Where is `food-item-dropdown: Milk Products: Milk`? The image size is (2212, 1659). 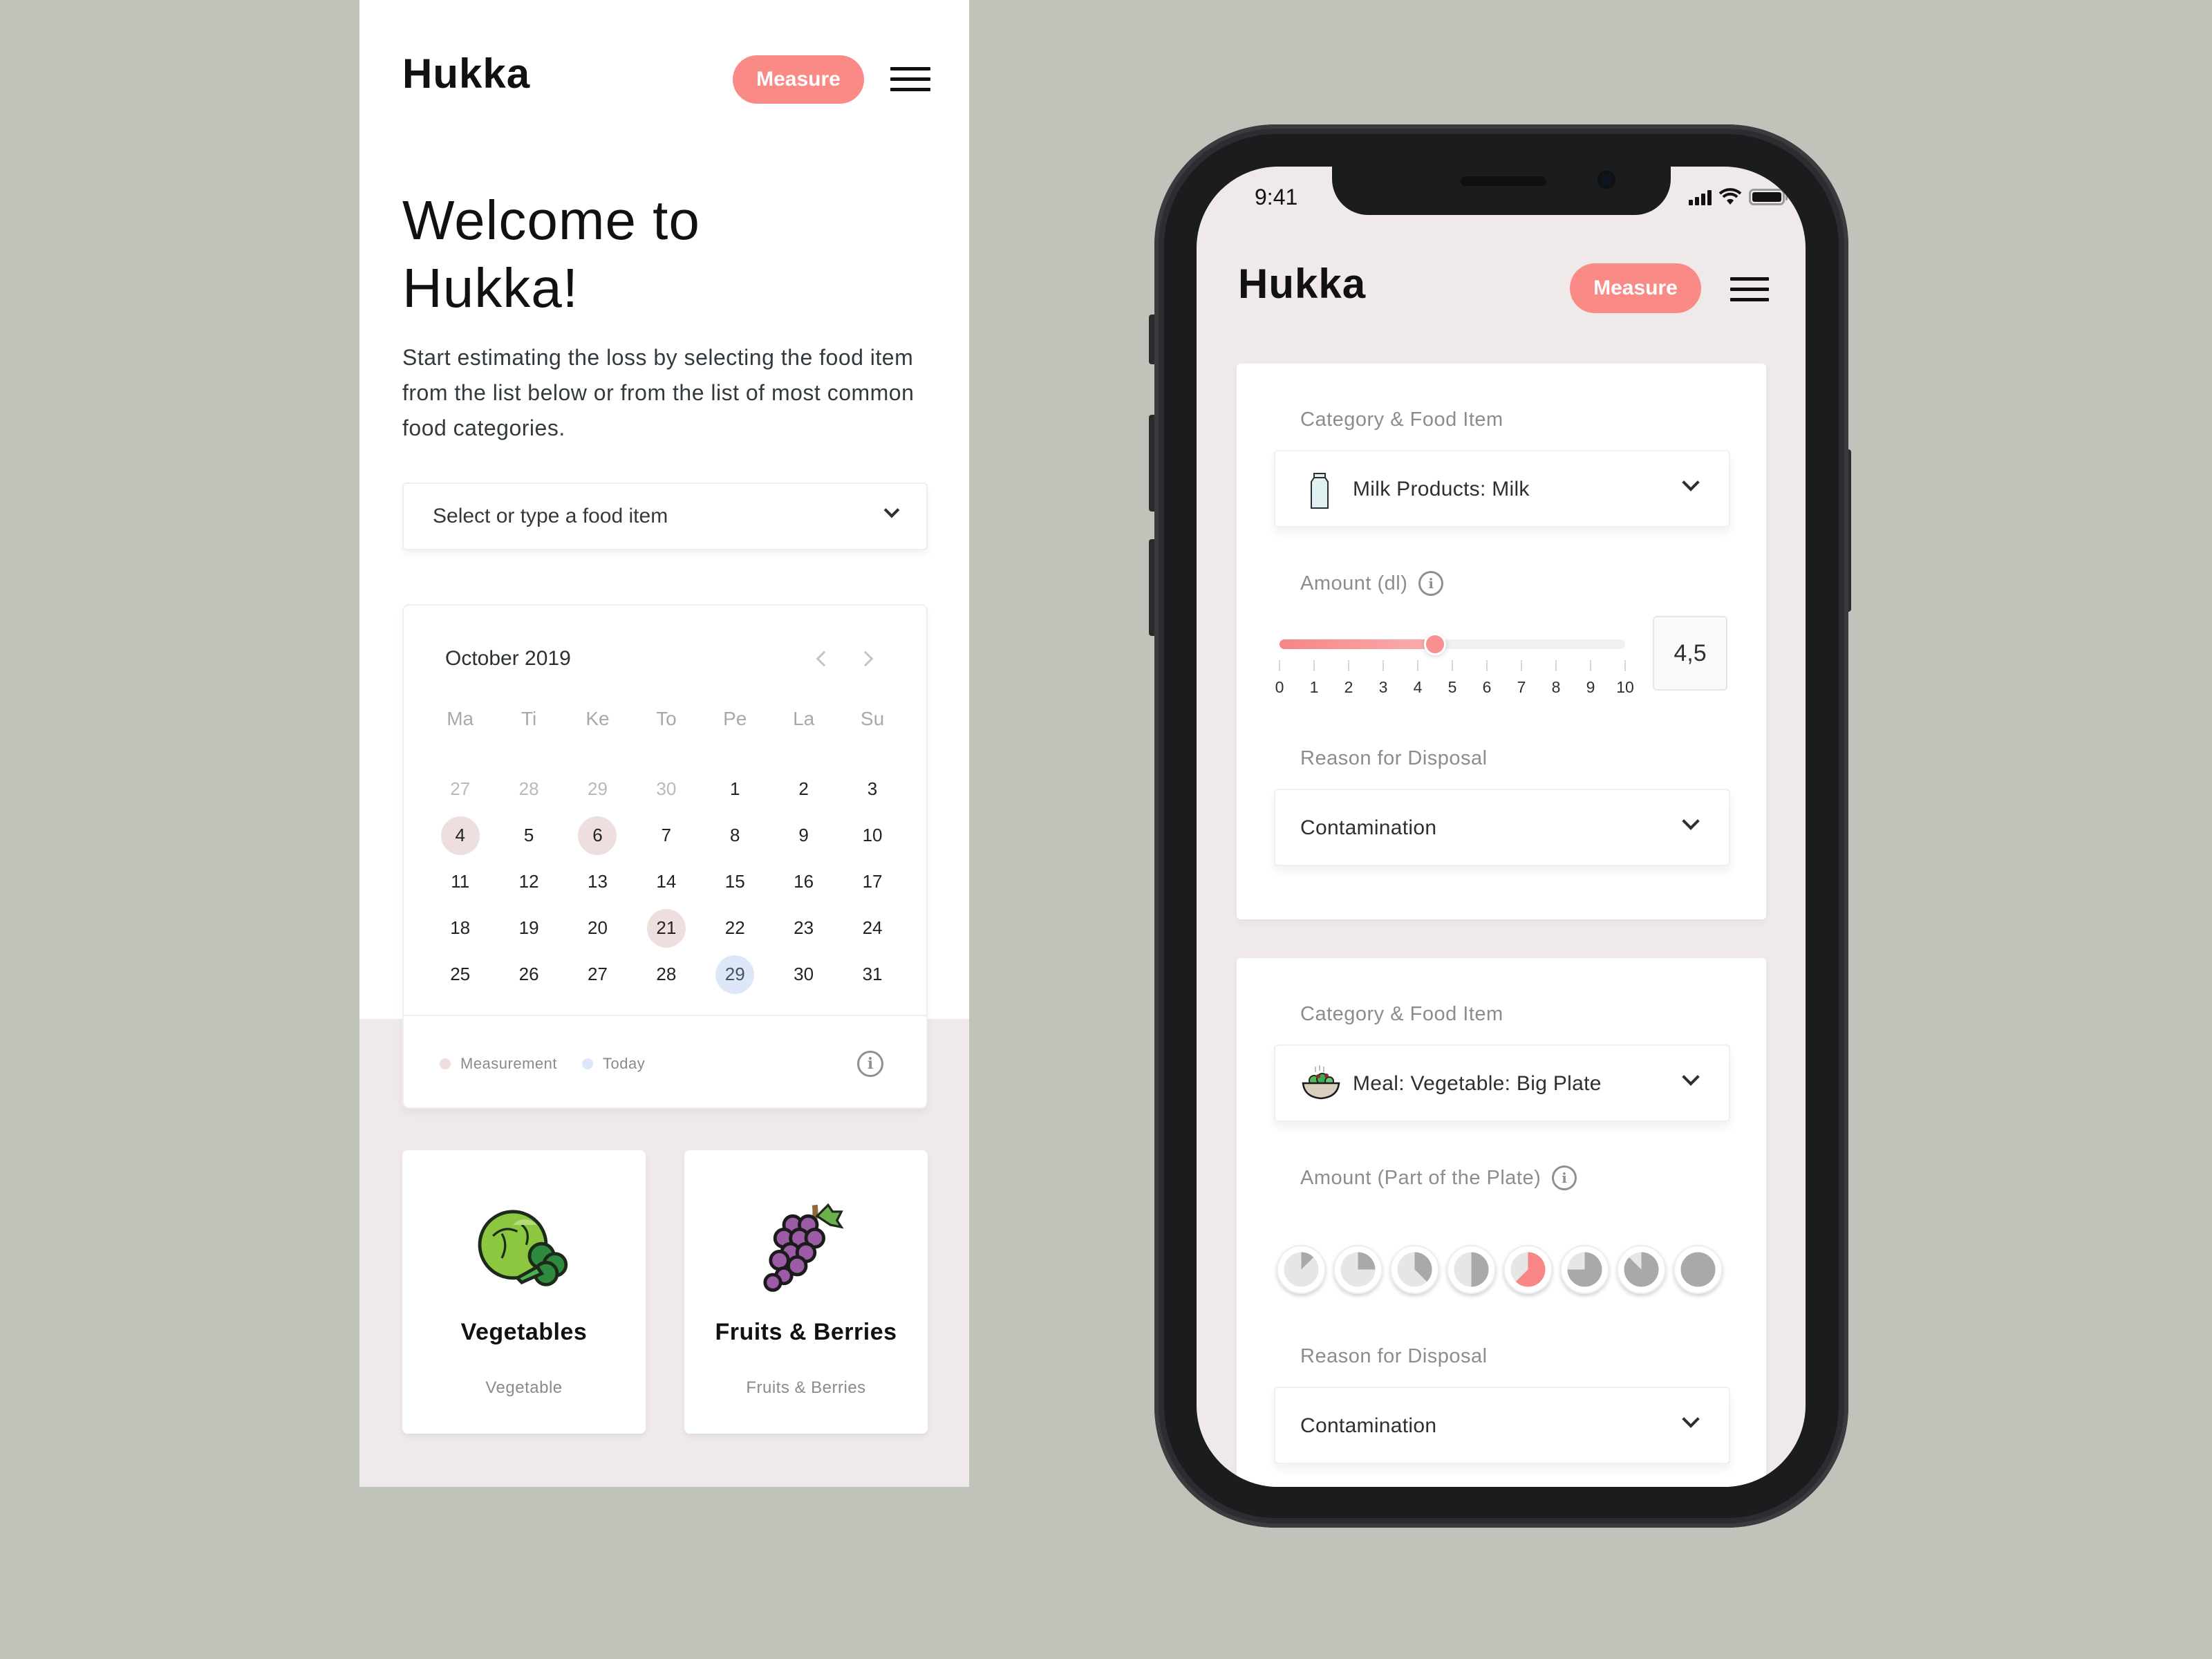
food-item-dropdown: Milk Products: Milk is located at coordinates (1502, 488).